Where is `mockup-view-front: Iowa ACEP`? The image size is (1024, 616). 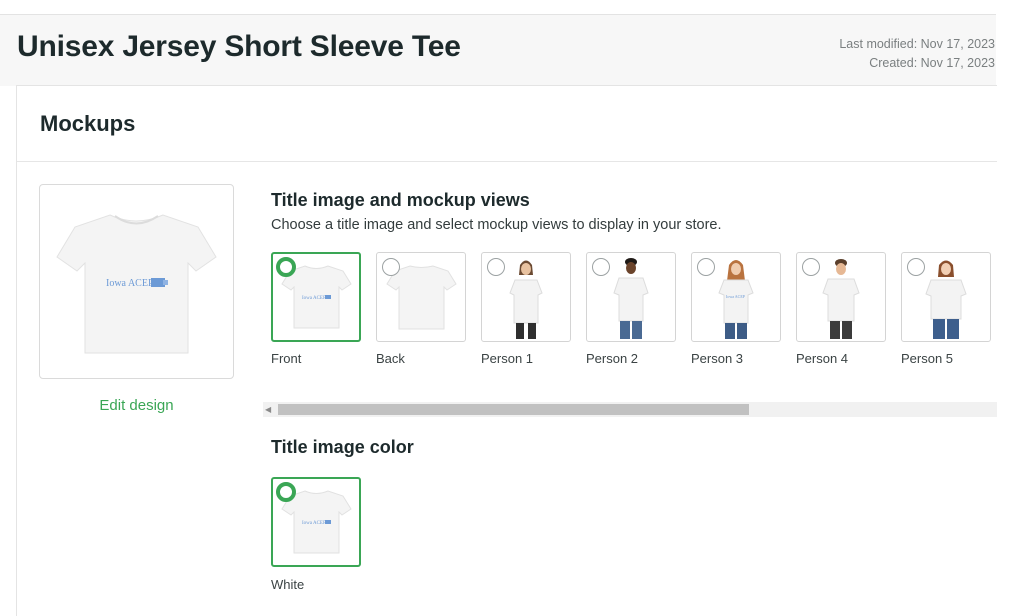 mockup-view-front: Iowa ACEP is located at coordinates (316, 297).